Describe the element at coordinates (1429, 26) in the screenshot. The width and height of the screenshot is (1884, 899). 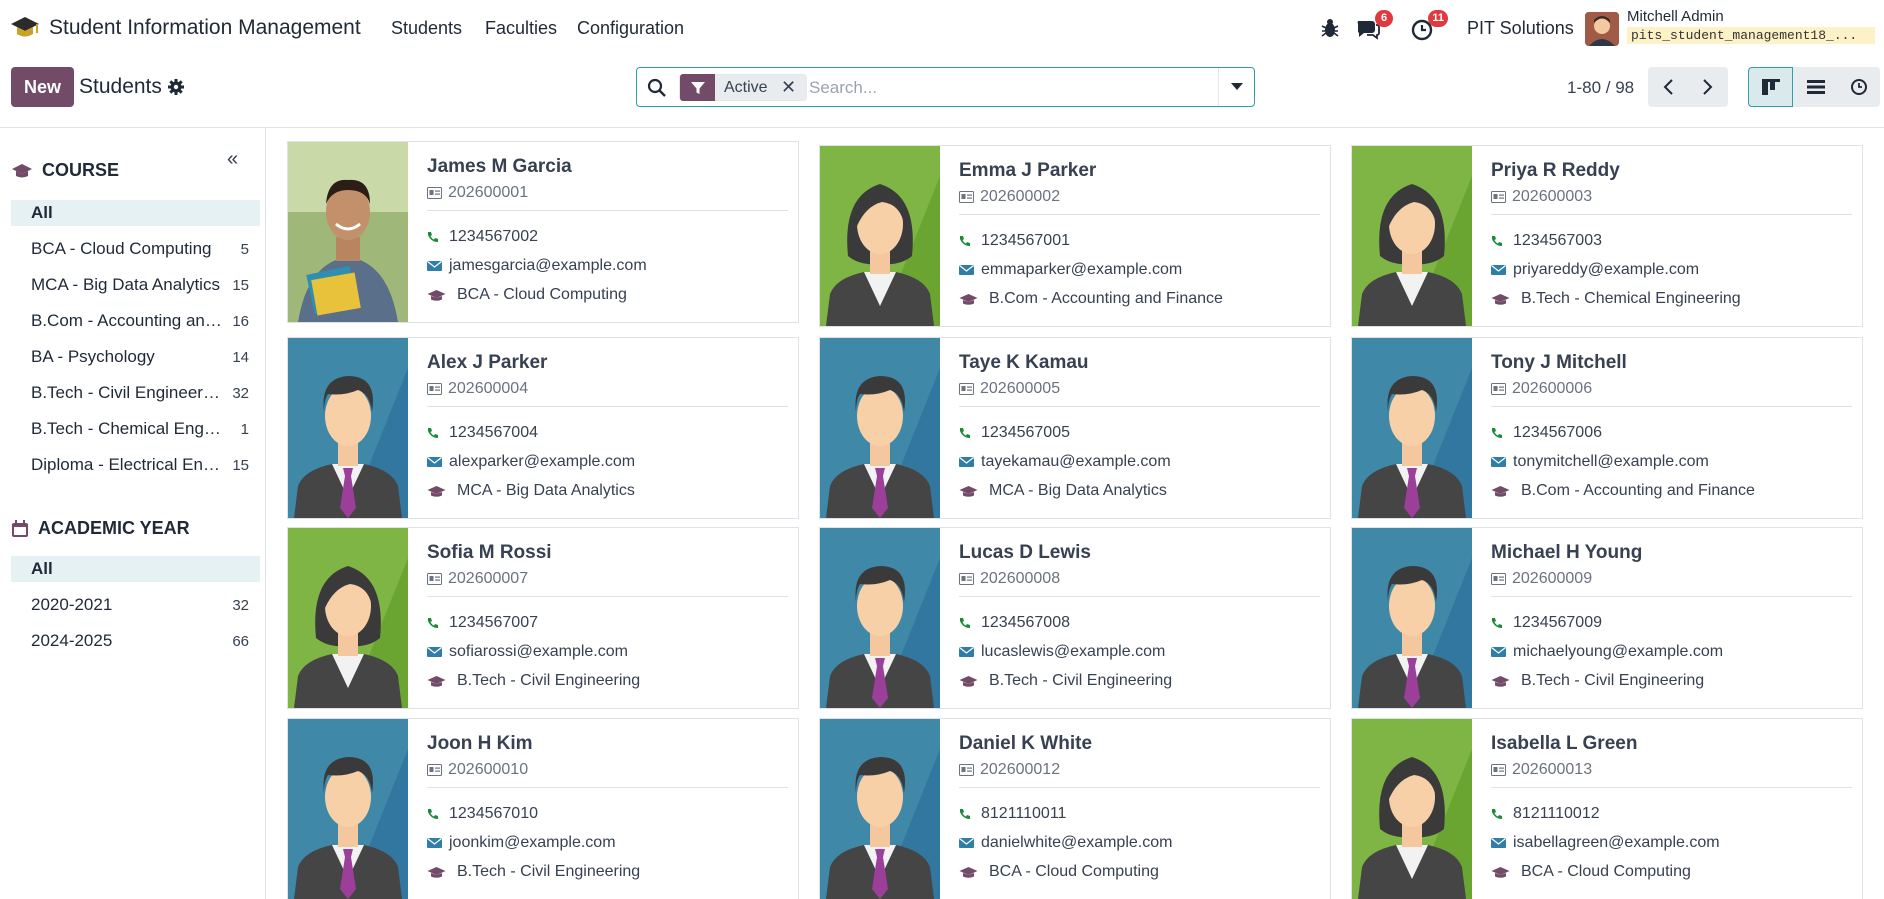
I see `activities-button: 11` at that location.